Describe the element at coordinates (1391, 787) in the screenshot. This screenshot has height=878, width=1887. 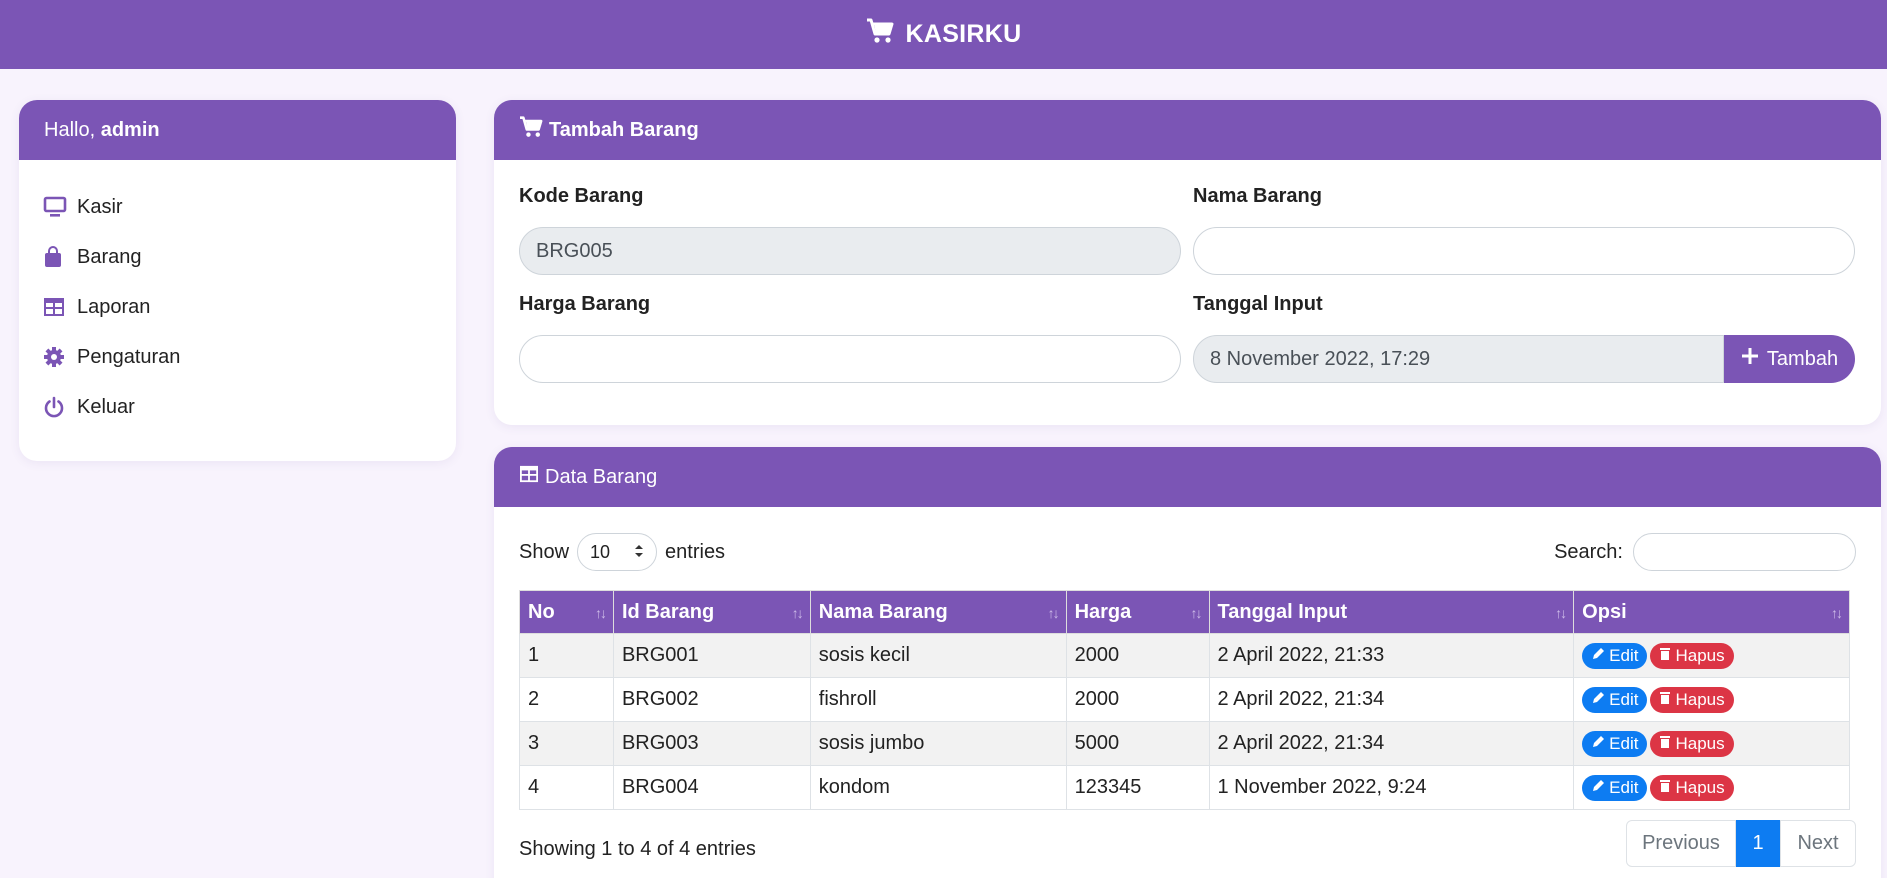
I see `cell-tanggal: 1 November 2022, 9:24` at that location.